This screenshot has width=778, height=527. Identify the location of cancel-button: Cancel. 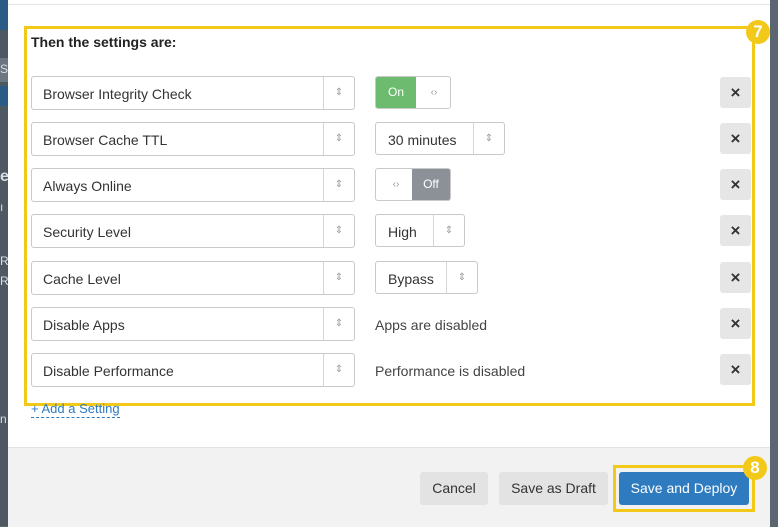
(454, 488).